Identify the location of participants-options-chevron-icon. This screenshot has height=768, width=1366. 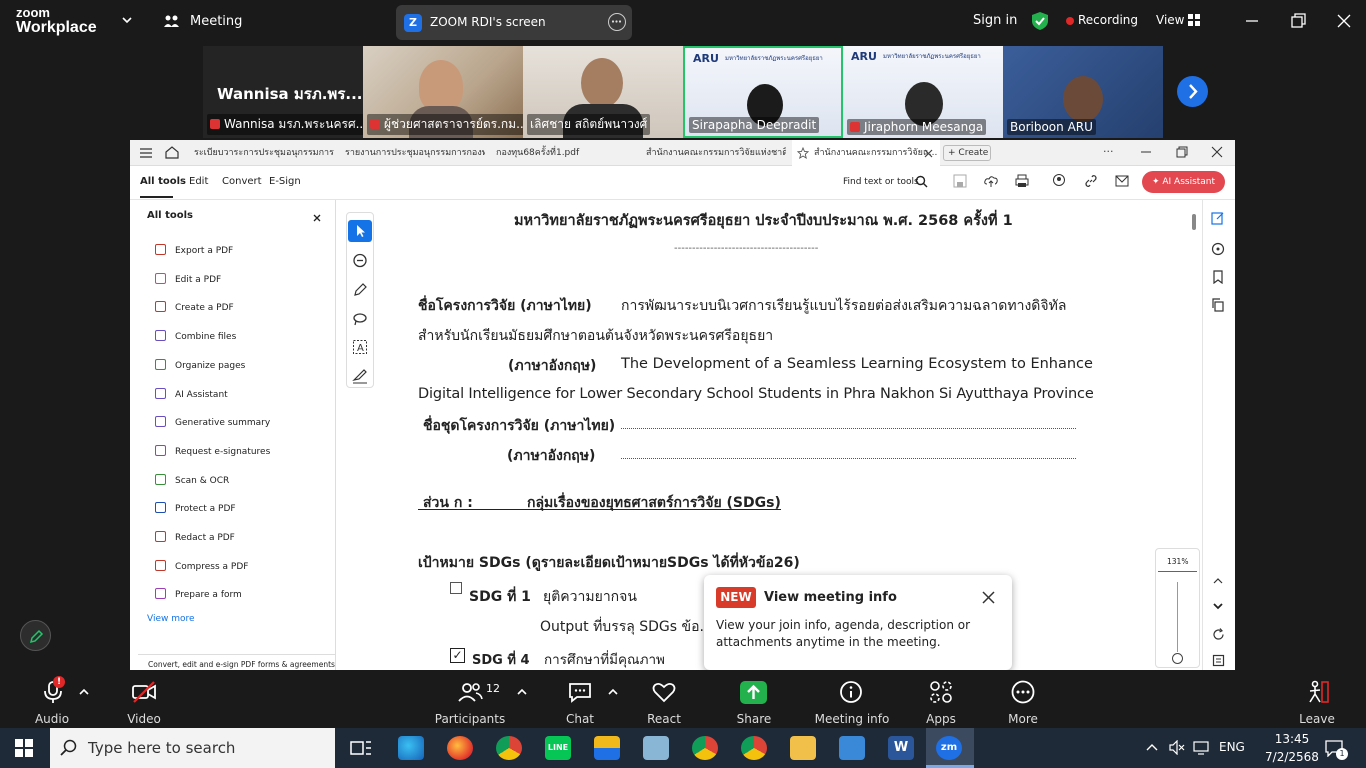
(522, 691).